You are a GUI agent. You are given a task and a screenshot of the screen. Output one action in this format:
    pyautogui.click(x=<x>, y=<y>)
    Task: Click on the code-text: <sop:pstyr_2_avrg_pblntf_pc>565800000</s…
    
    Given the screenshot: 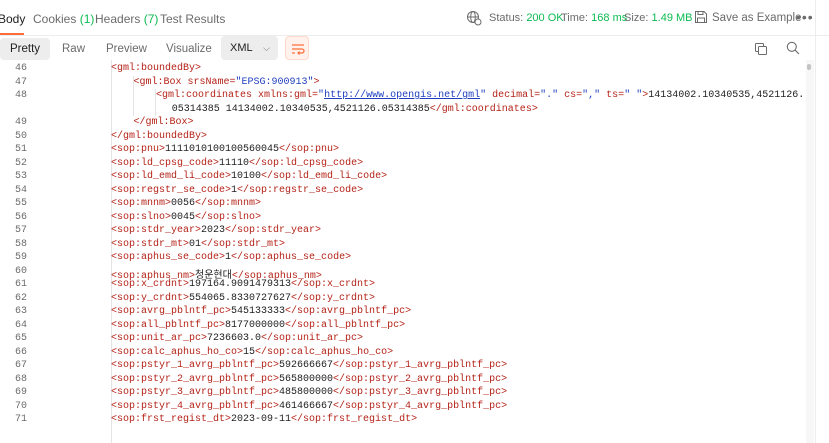 What is the action you would take?
    pyautogui.click(x=309, y=379)
    